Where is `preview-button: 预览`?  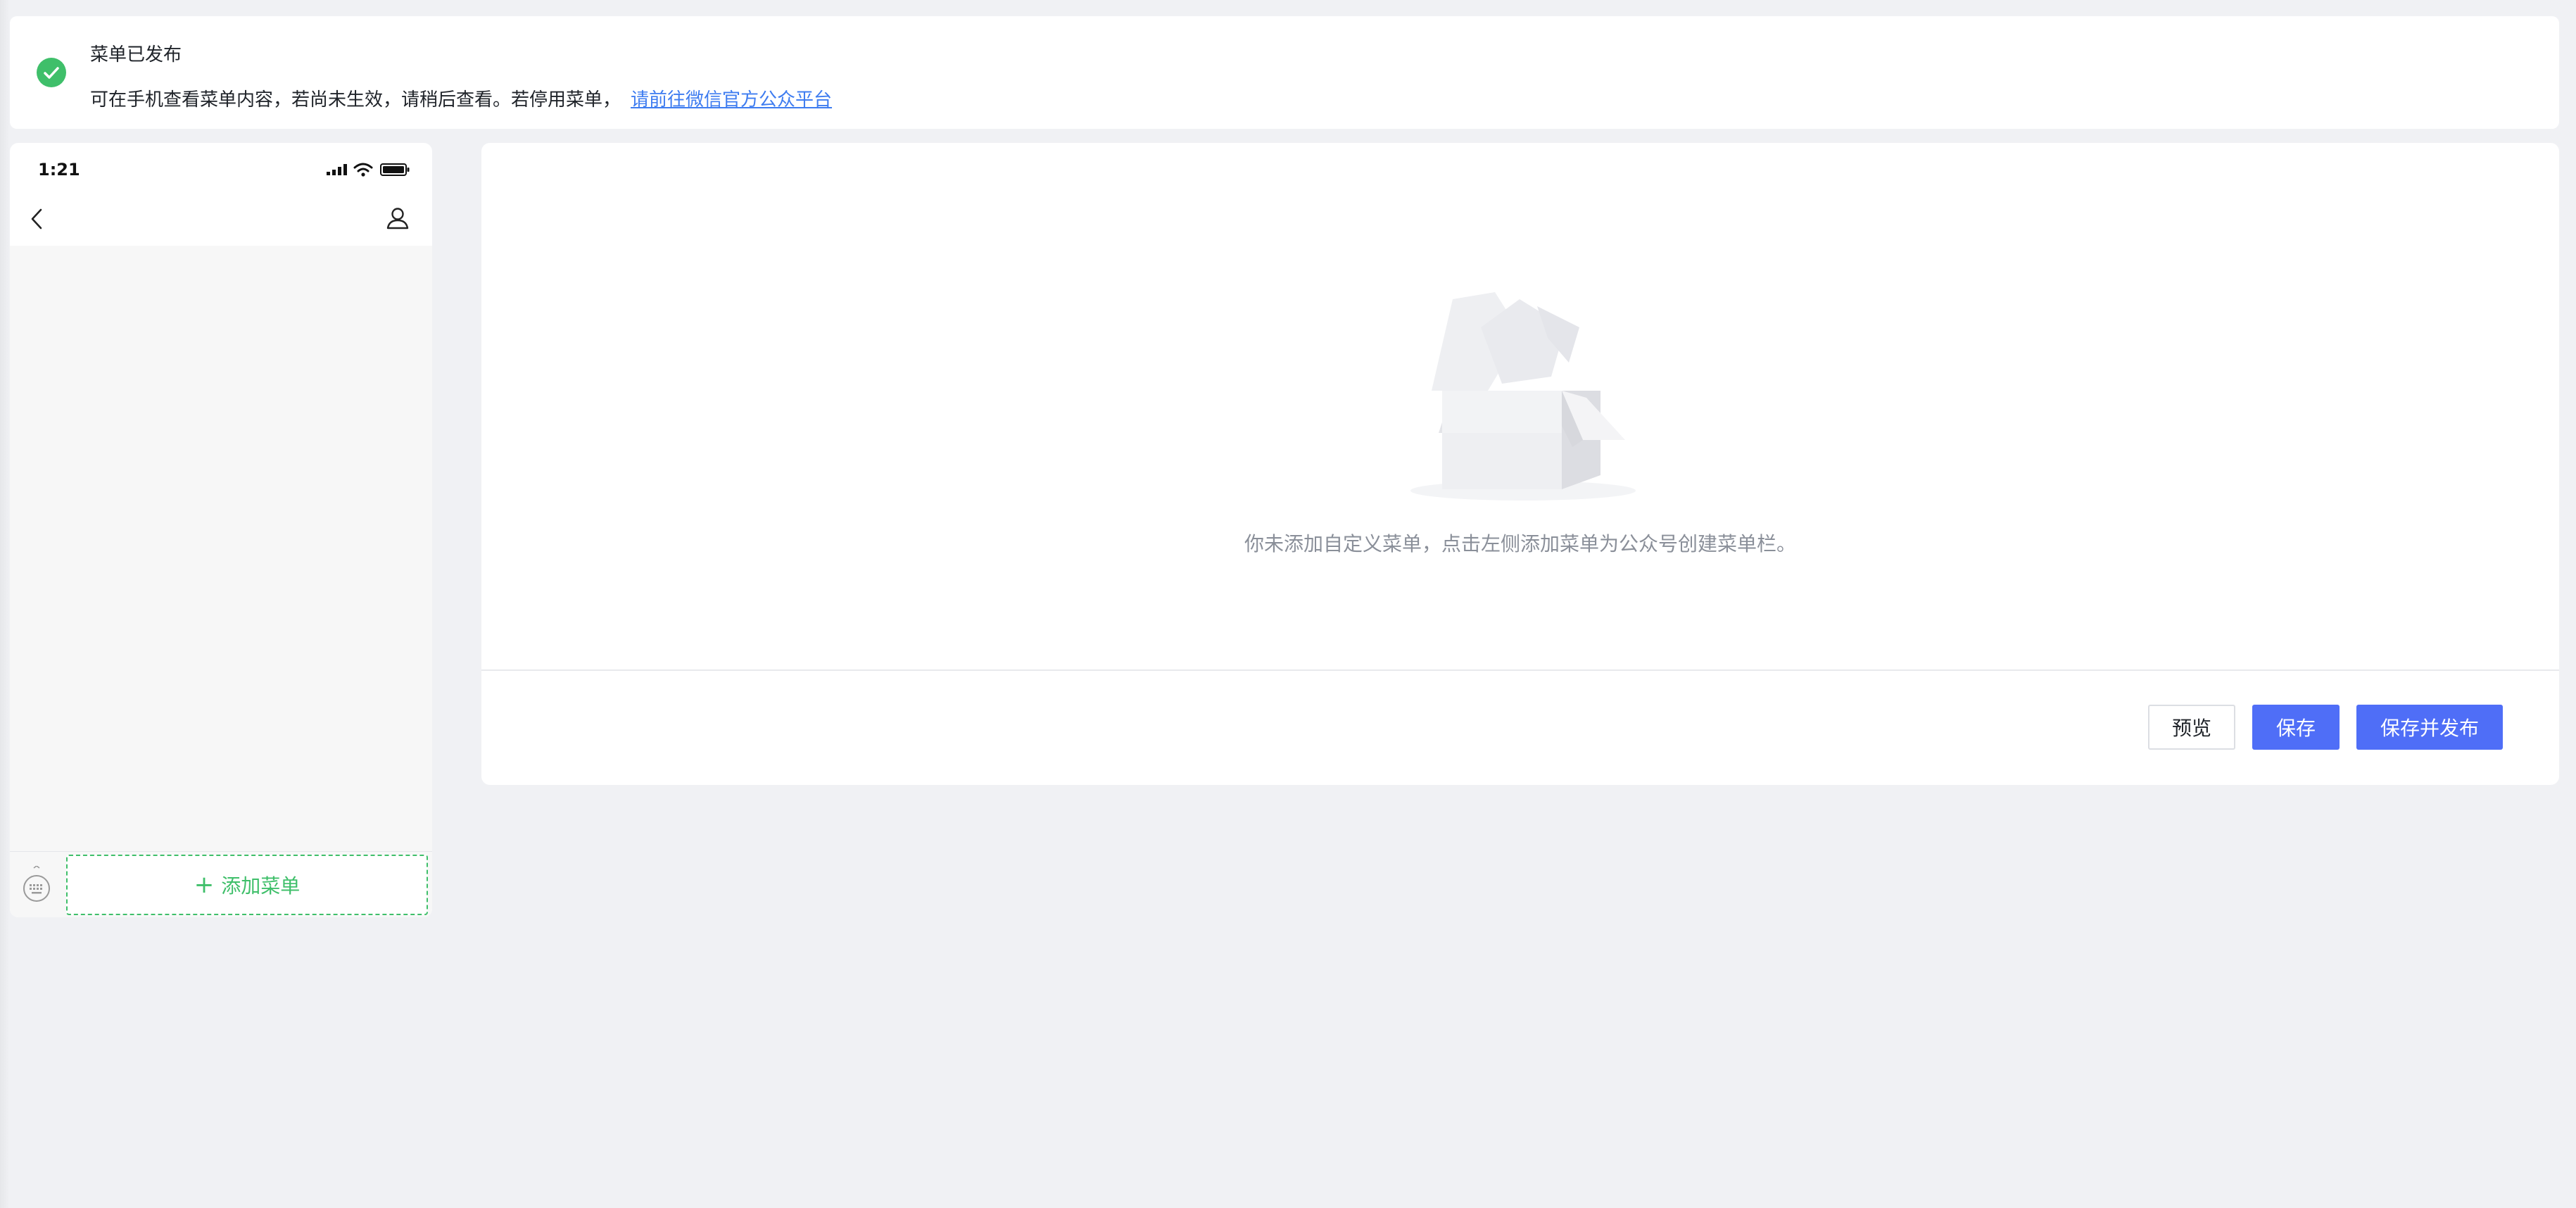
preview-button: 预览 is located at coordinates (2191, 728).